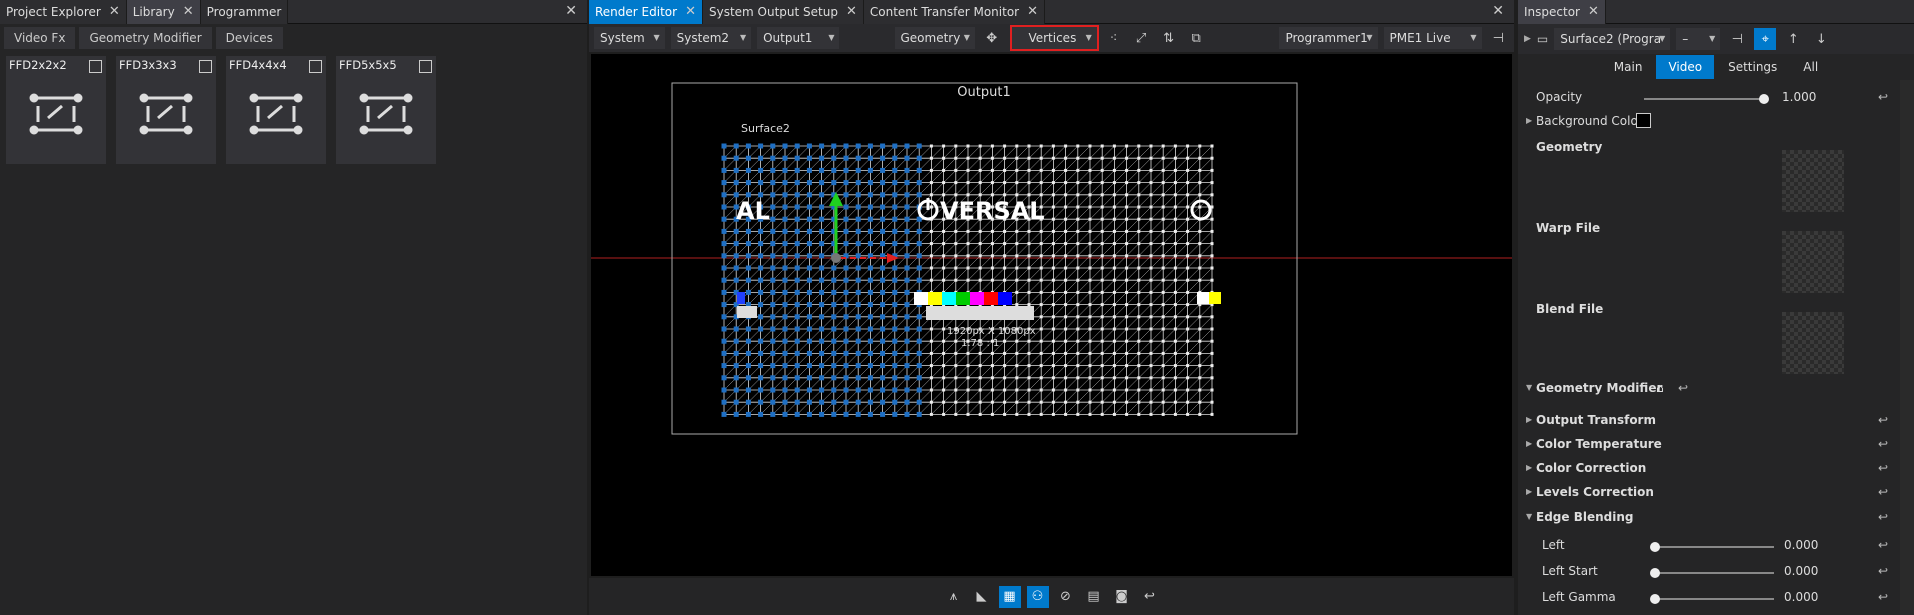 The image size is (1914, 615). I want to click on points-icon: ⁖, so click(1114, 38).